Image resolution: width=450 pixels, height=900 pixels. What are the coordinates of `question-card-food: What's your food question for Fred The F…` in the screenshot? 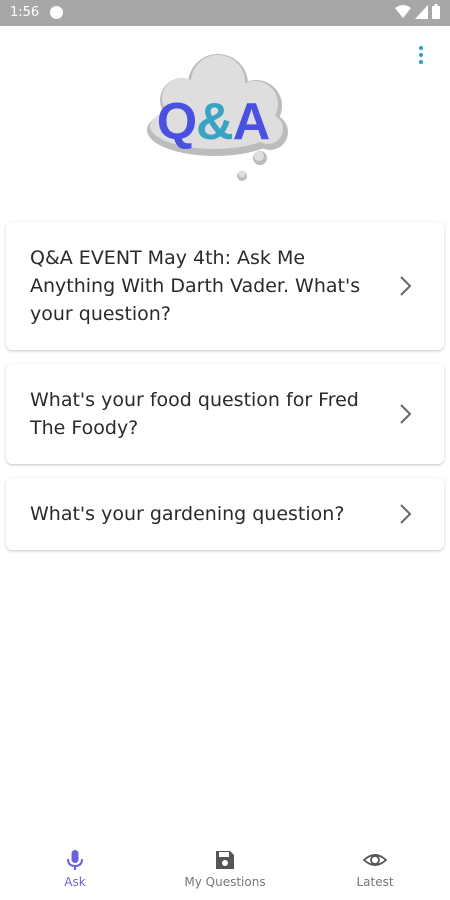 It's located at (225, 414).